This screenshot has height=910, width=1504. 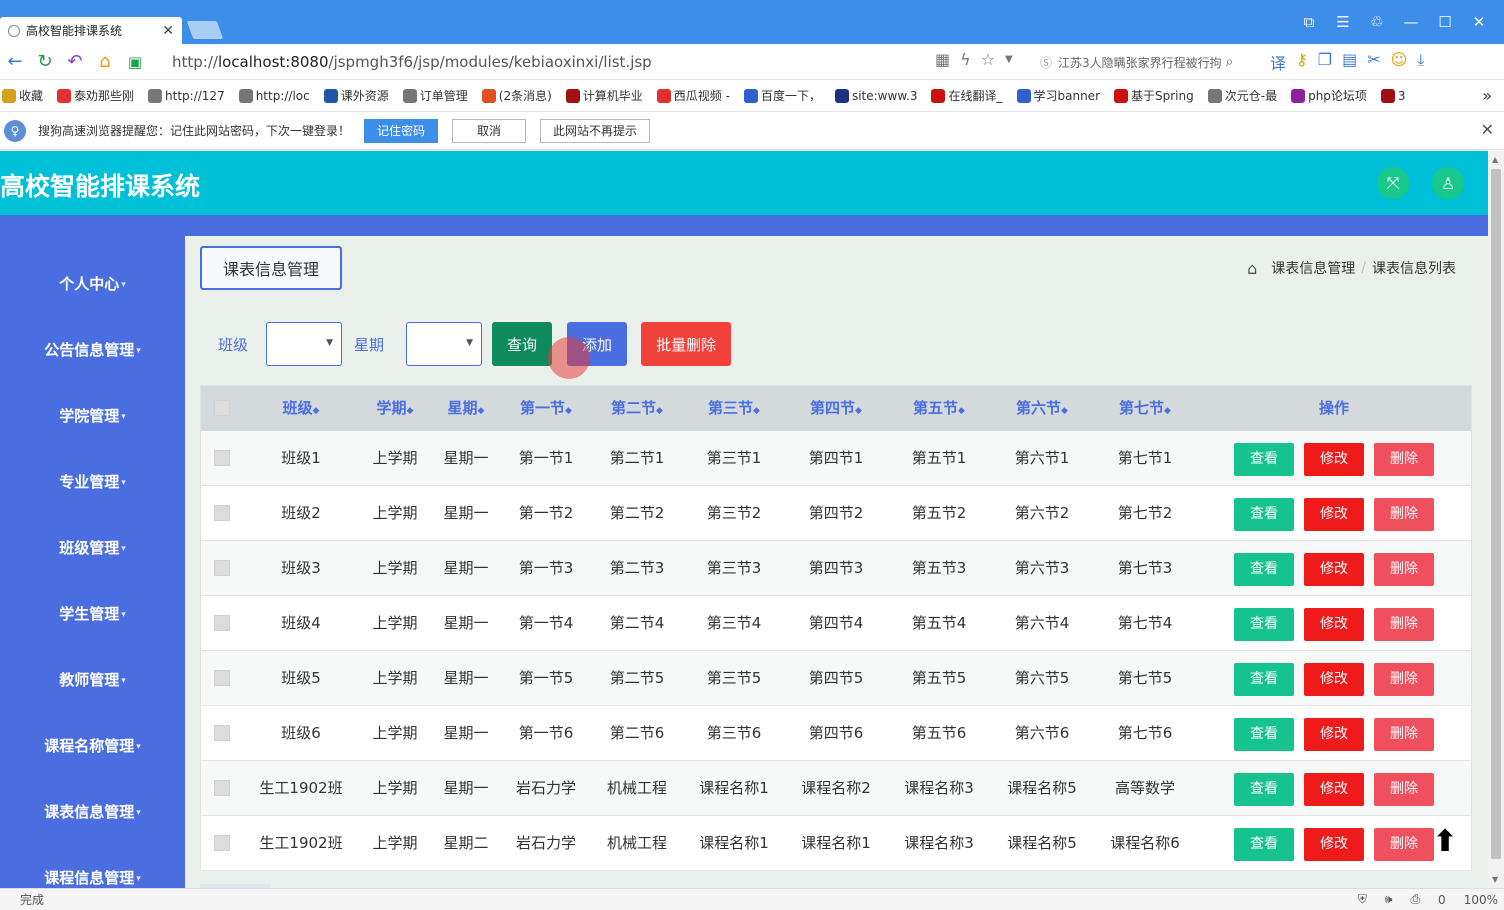 I want to click on menu-icon: ☰, so click(x=1343, y=22).